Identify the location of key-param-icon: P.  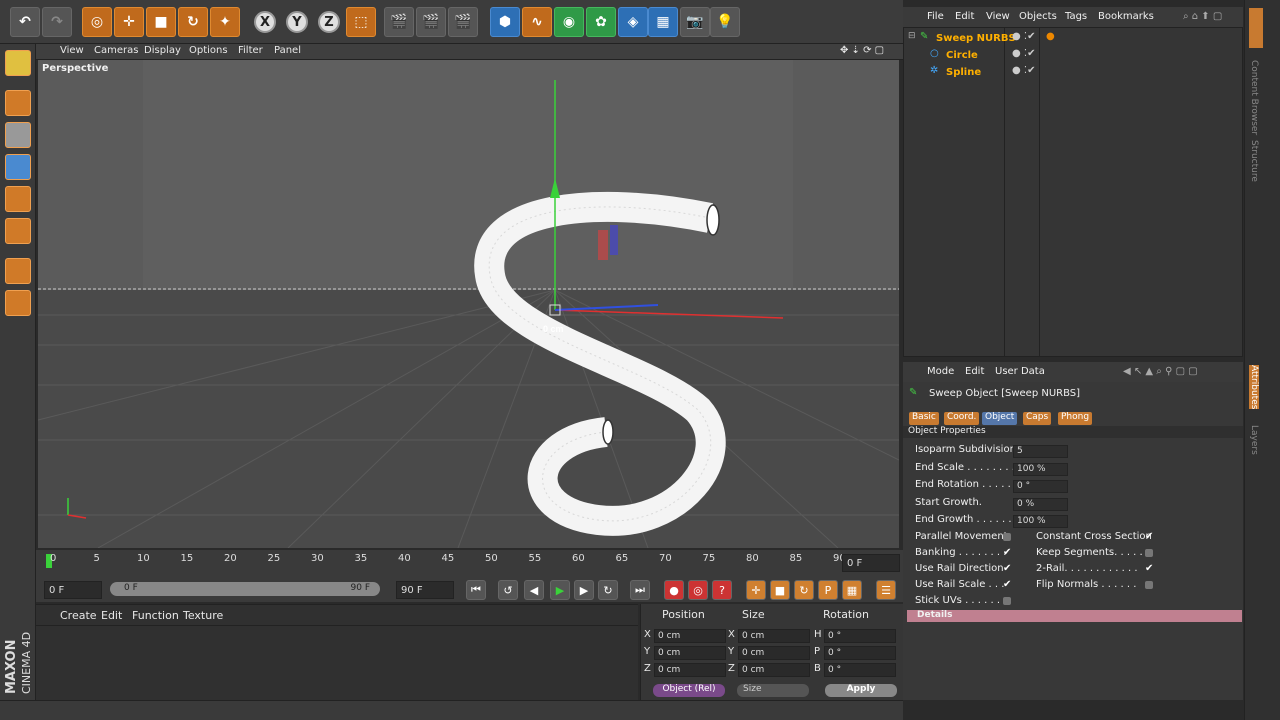
(828, 590).